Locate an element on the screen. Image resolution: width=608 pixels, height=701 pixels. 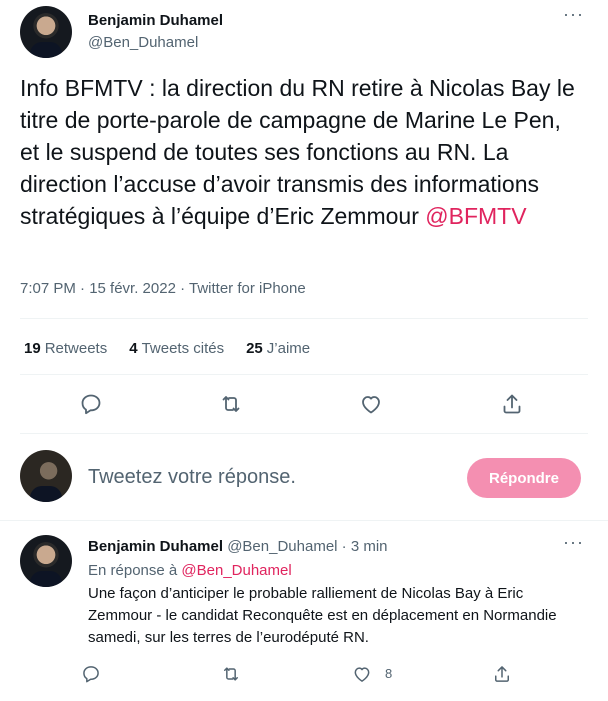
retweets-stat: 19 Retweets is located at coordinates (65, 348).